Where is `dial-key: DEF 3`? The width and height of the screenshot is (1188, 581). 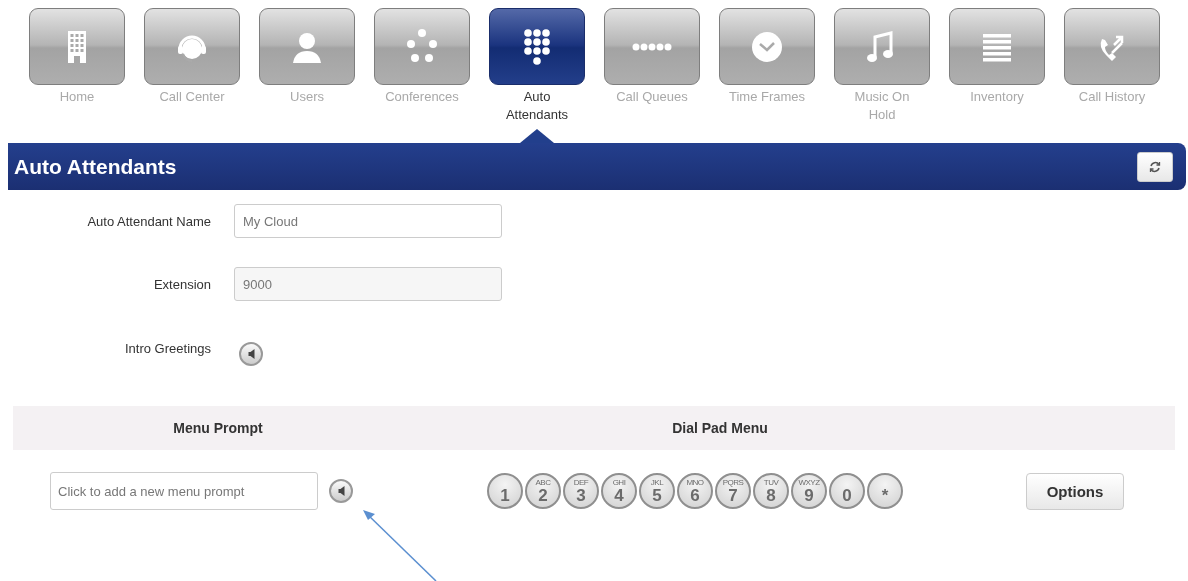 dial-key: DEF 3 is located at coordinates (581, 491).